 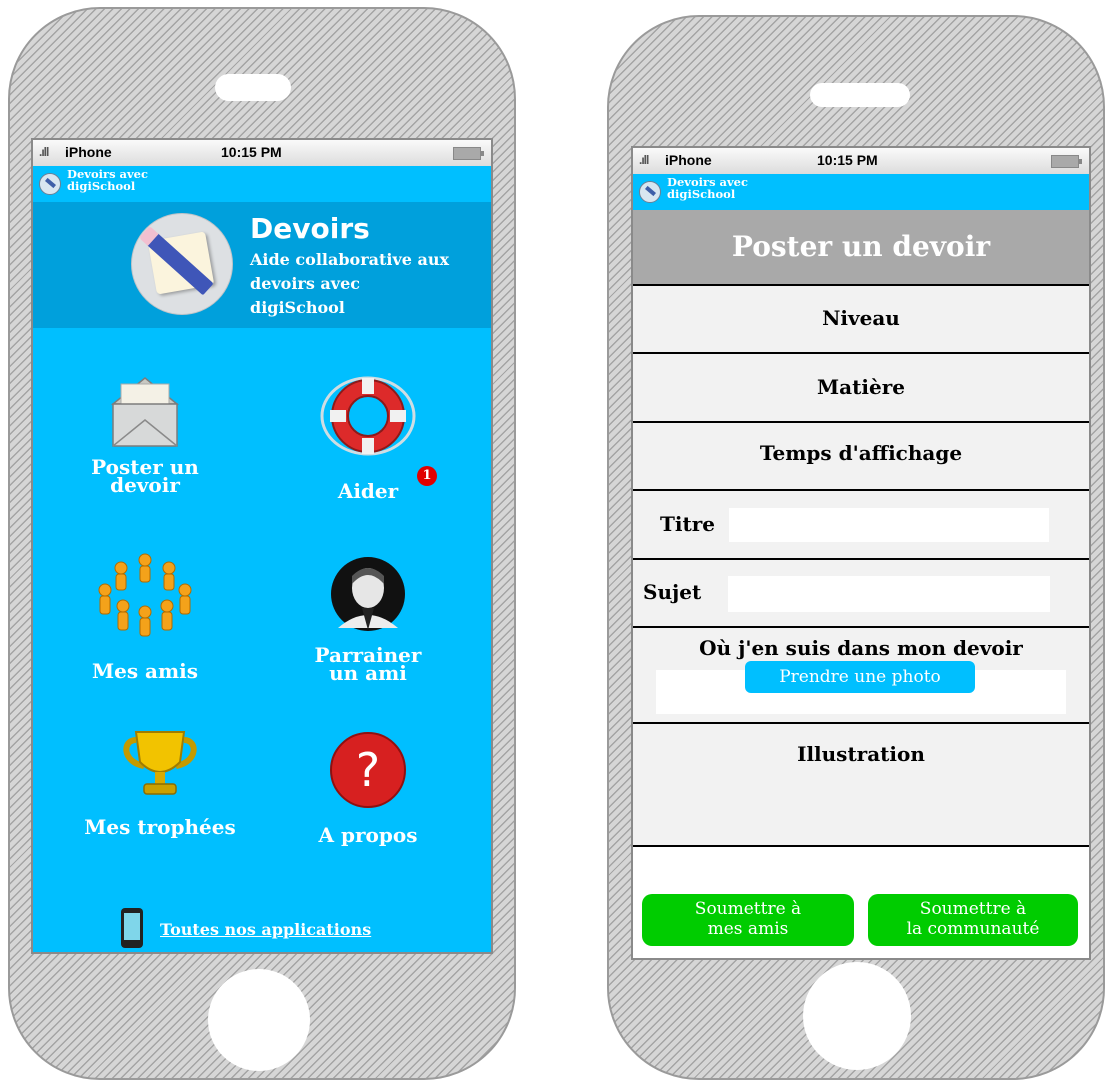 I want to click on progress-label: Où j'en suis dans mon devoir, so click(x=861, y=648).